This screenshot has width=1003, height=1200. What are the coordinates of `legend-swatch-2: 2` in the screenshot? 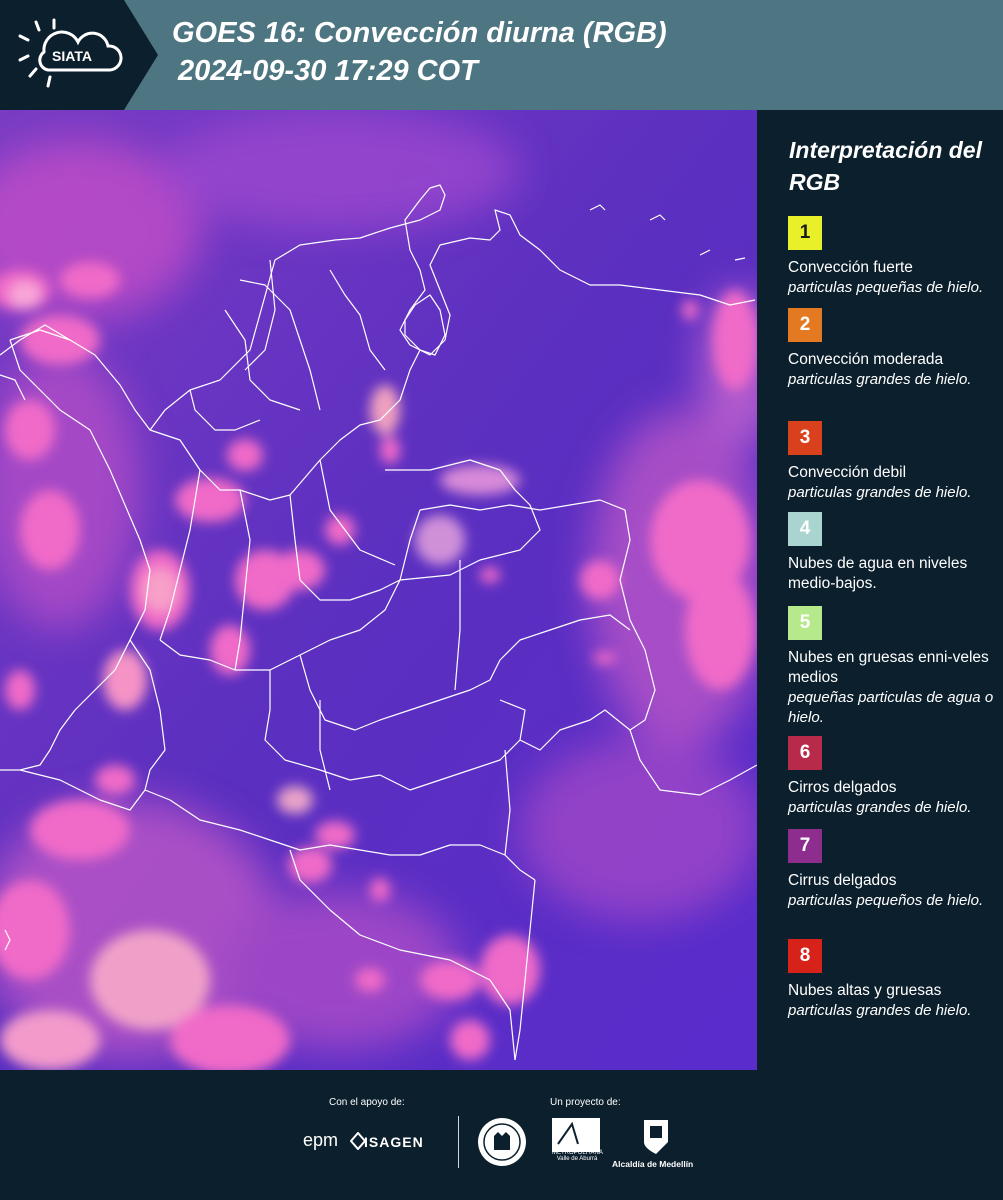 It's located at (805, 325).